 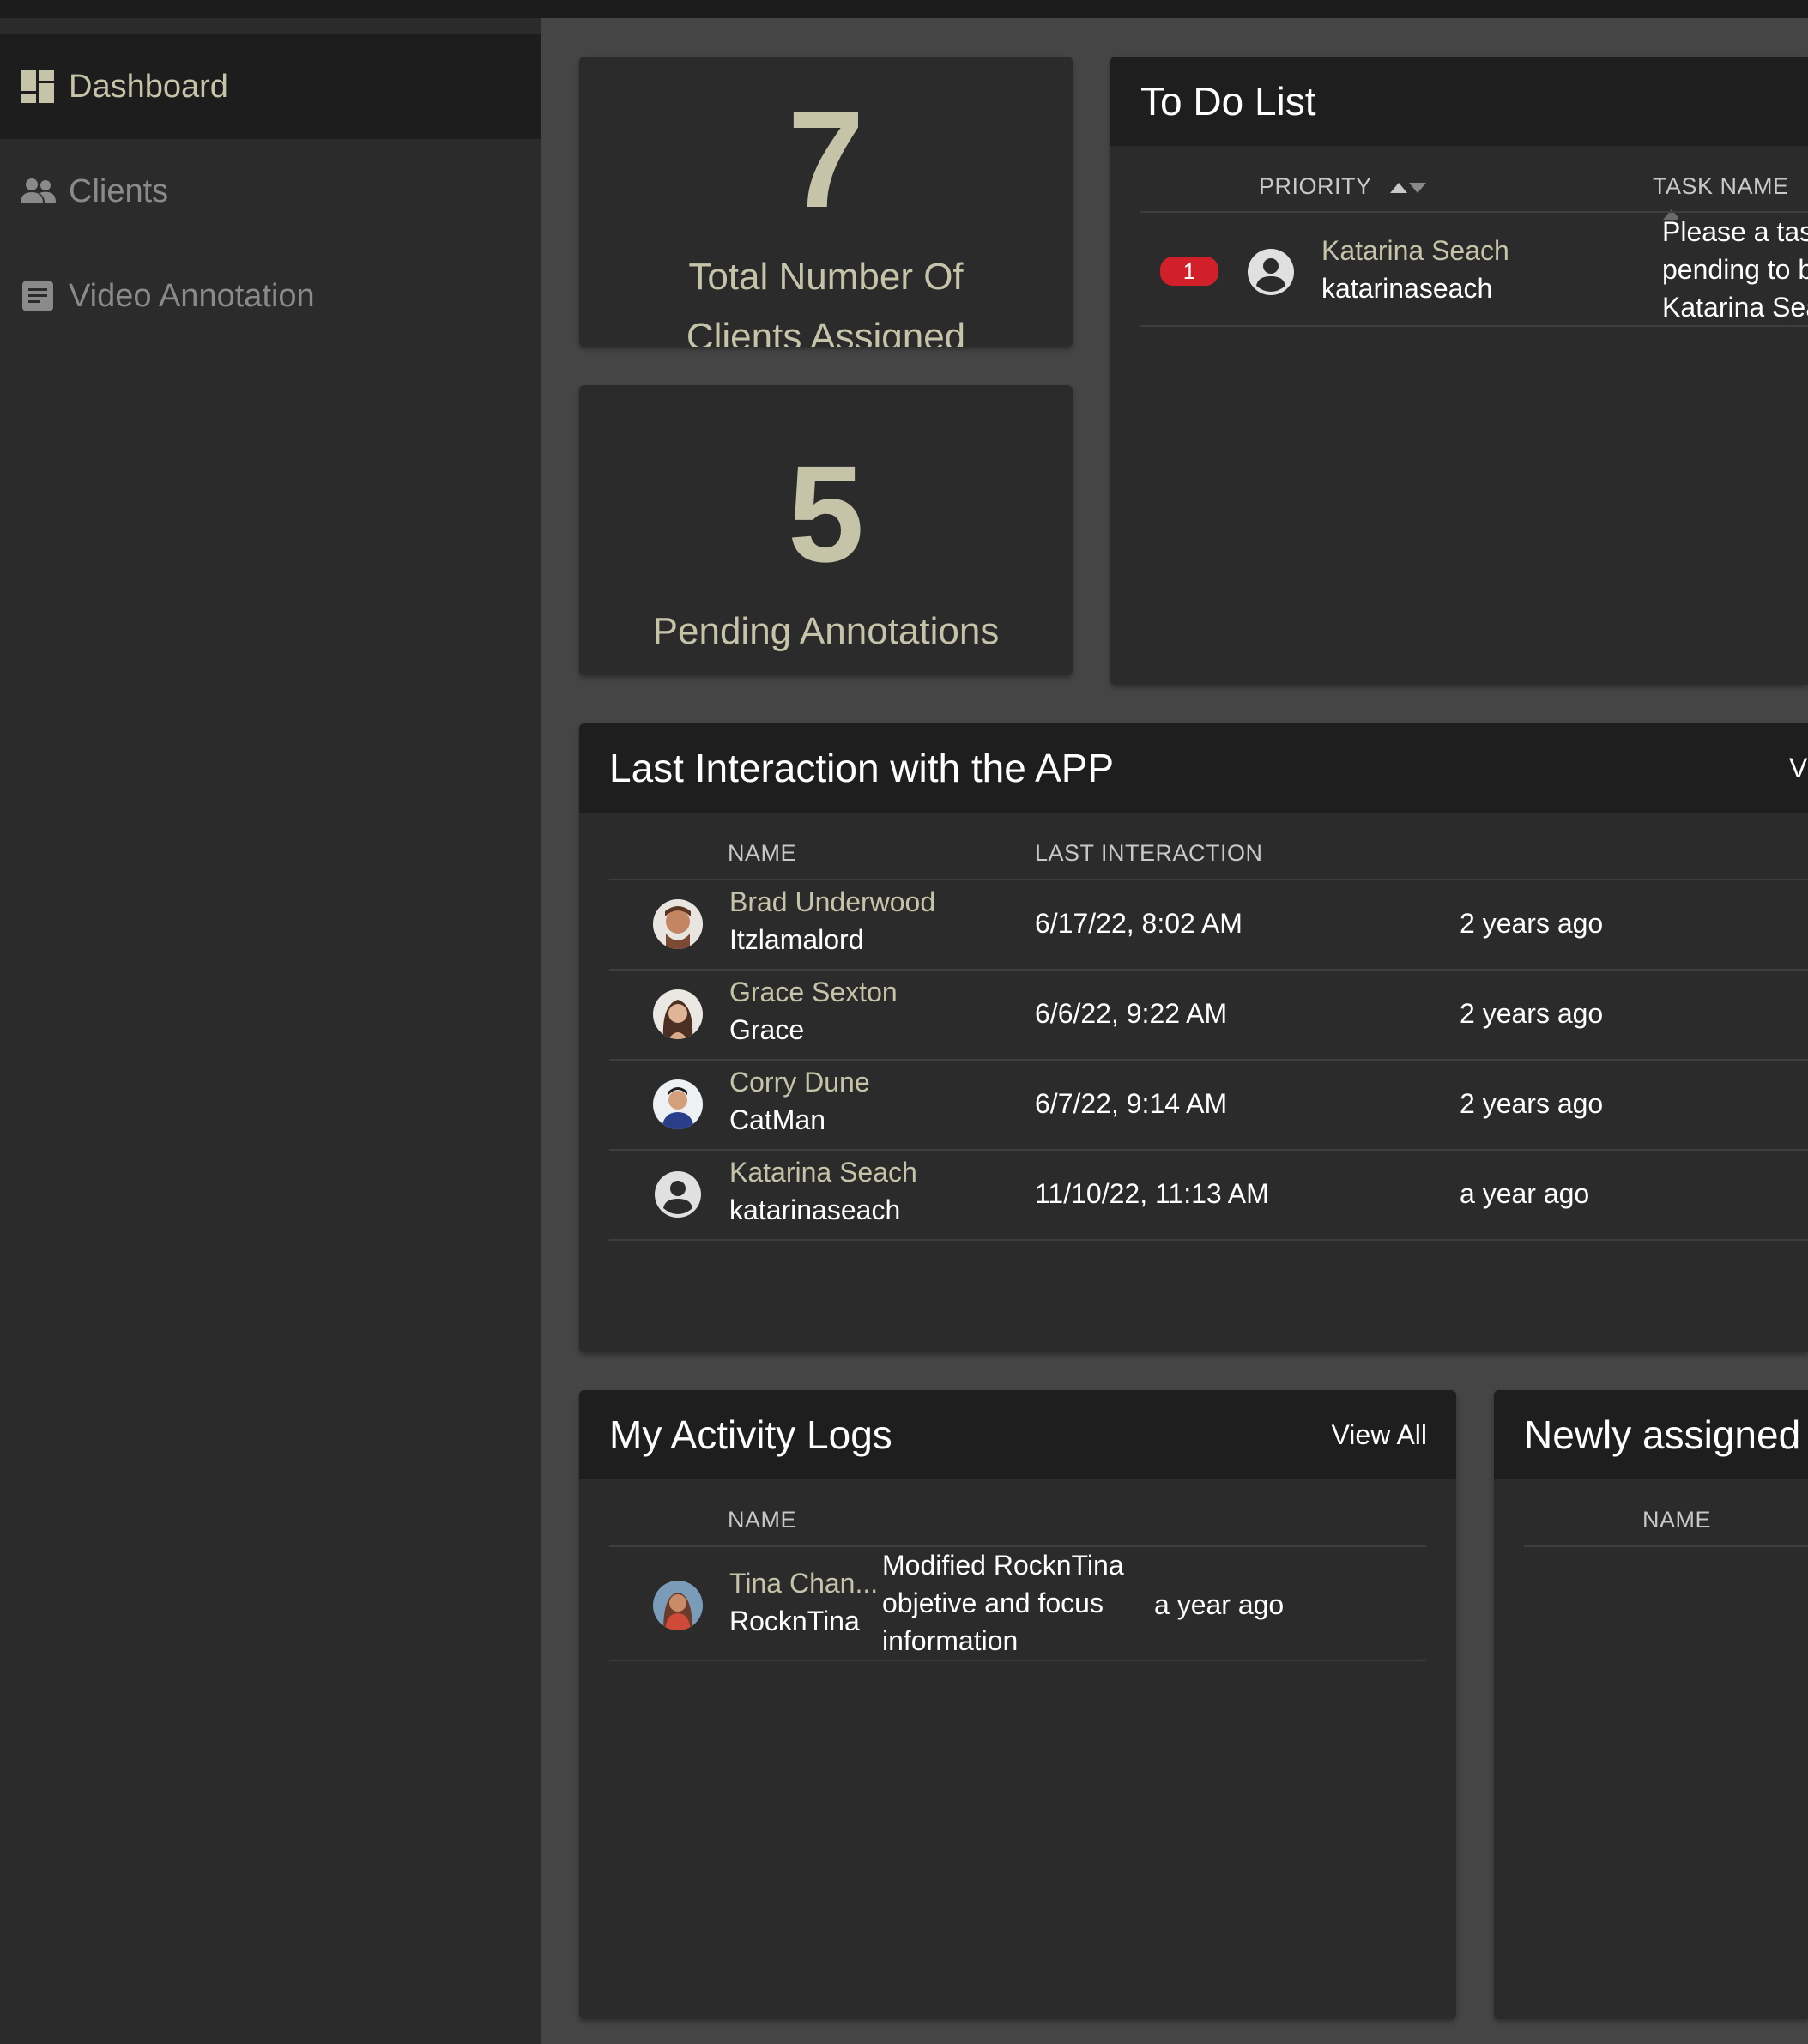 I want to click on sidebar-item-label: Video Annotation, so click(x=192, y=295).